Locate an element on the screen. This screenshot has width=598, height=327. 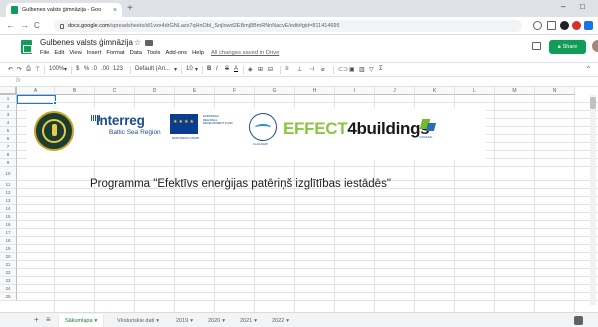
vertical-scrollbar-thumb is located at coordinates (593, 103).